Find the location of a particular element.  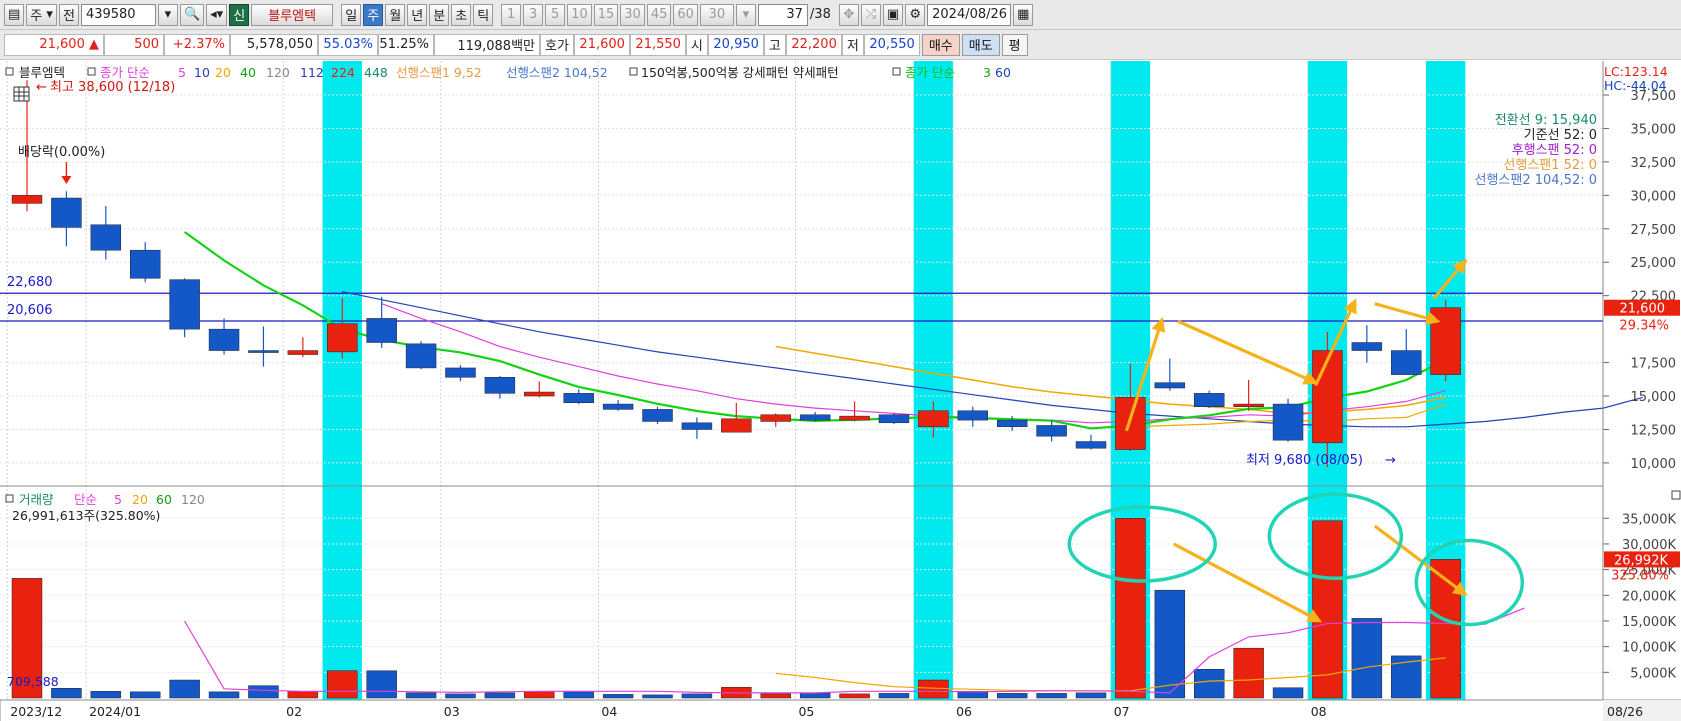

minute-60: 60 is located at coordinates (685, 14).